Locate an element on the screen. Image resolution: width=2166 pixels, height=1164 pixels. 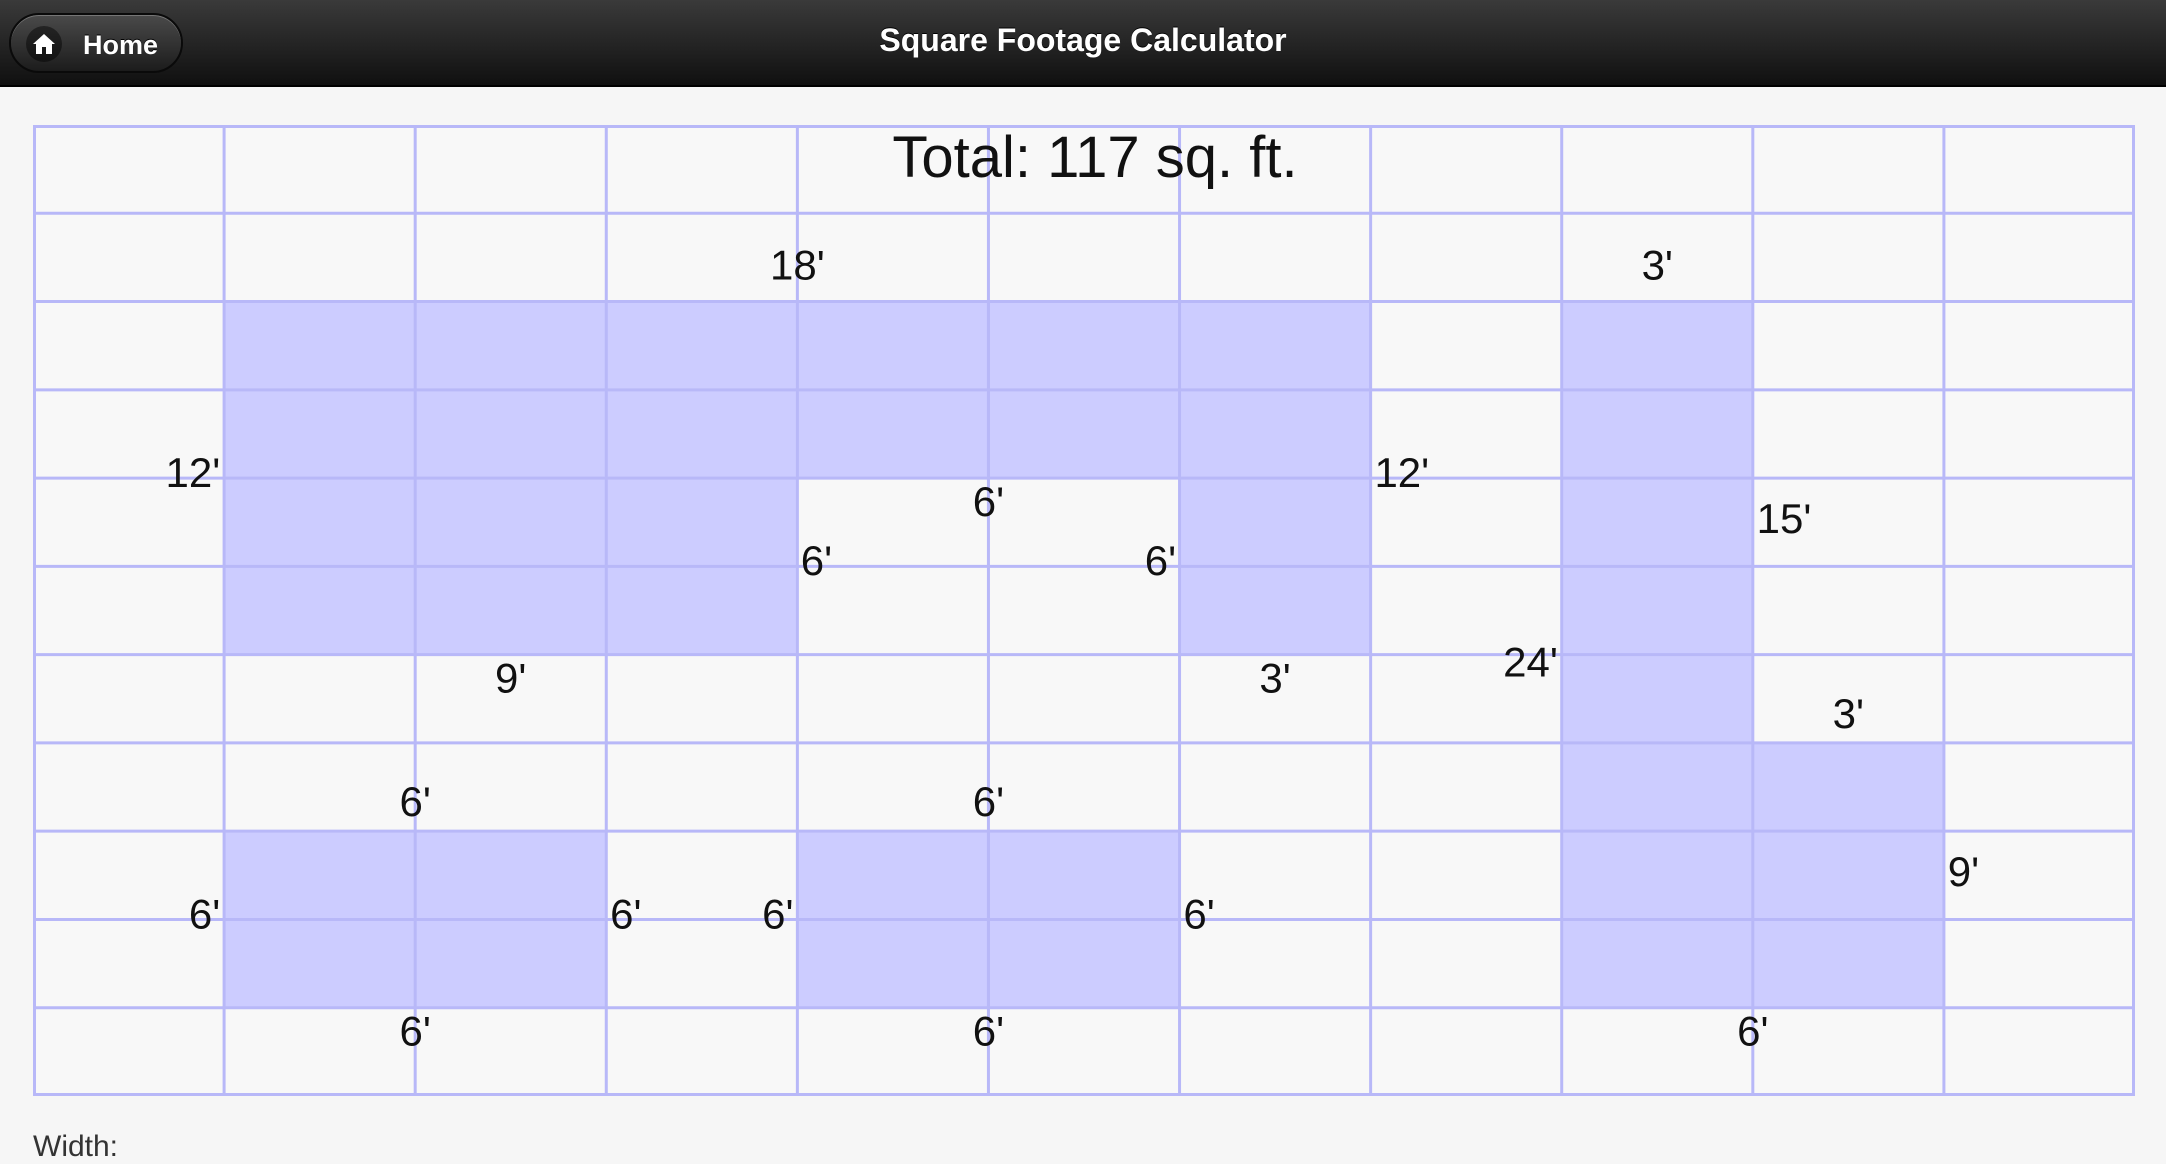
dimension-label: 18' is located at coordinates (797, 264).